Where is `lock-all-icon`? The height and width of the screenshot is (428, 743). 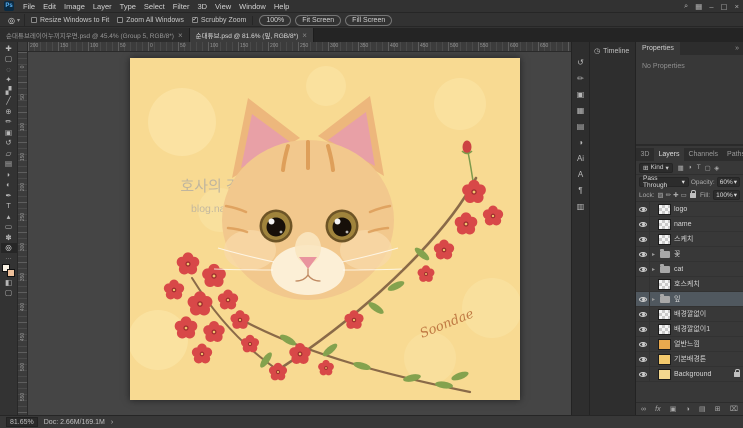
lock-all-icon is located at coordinates (692, 193).